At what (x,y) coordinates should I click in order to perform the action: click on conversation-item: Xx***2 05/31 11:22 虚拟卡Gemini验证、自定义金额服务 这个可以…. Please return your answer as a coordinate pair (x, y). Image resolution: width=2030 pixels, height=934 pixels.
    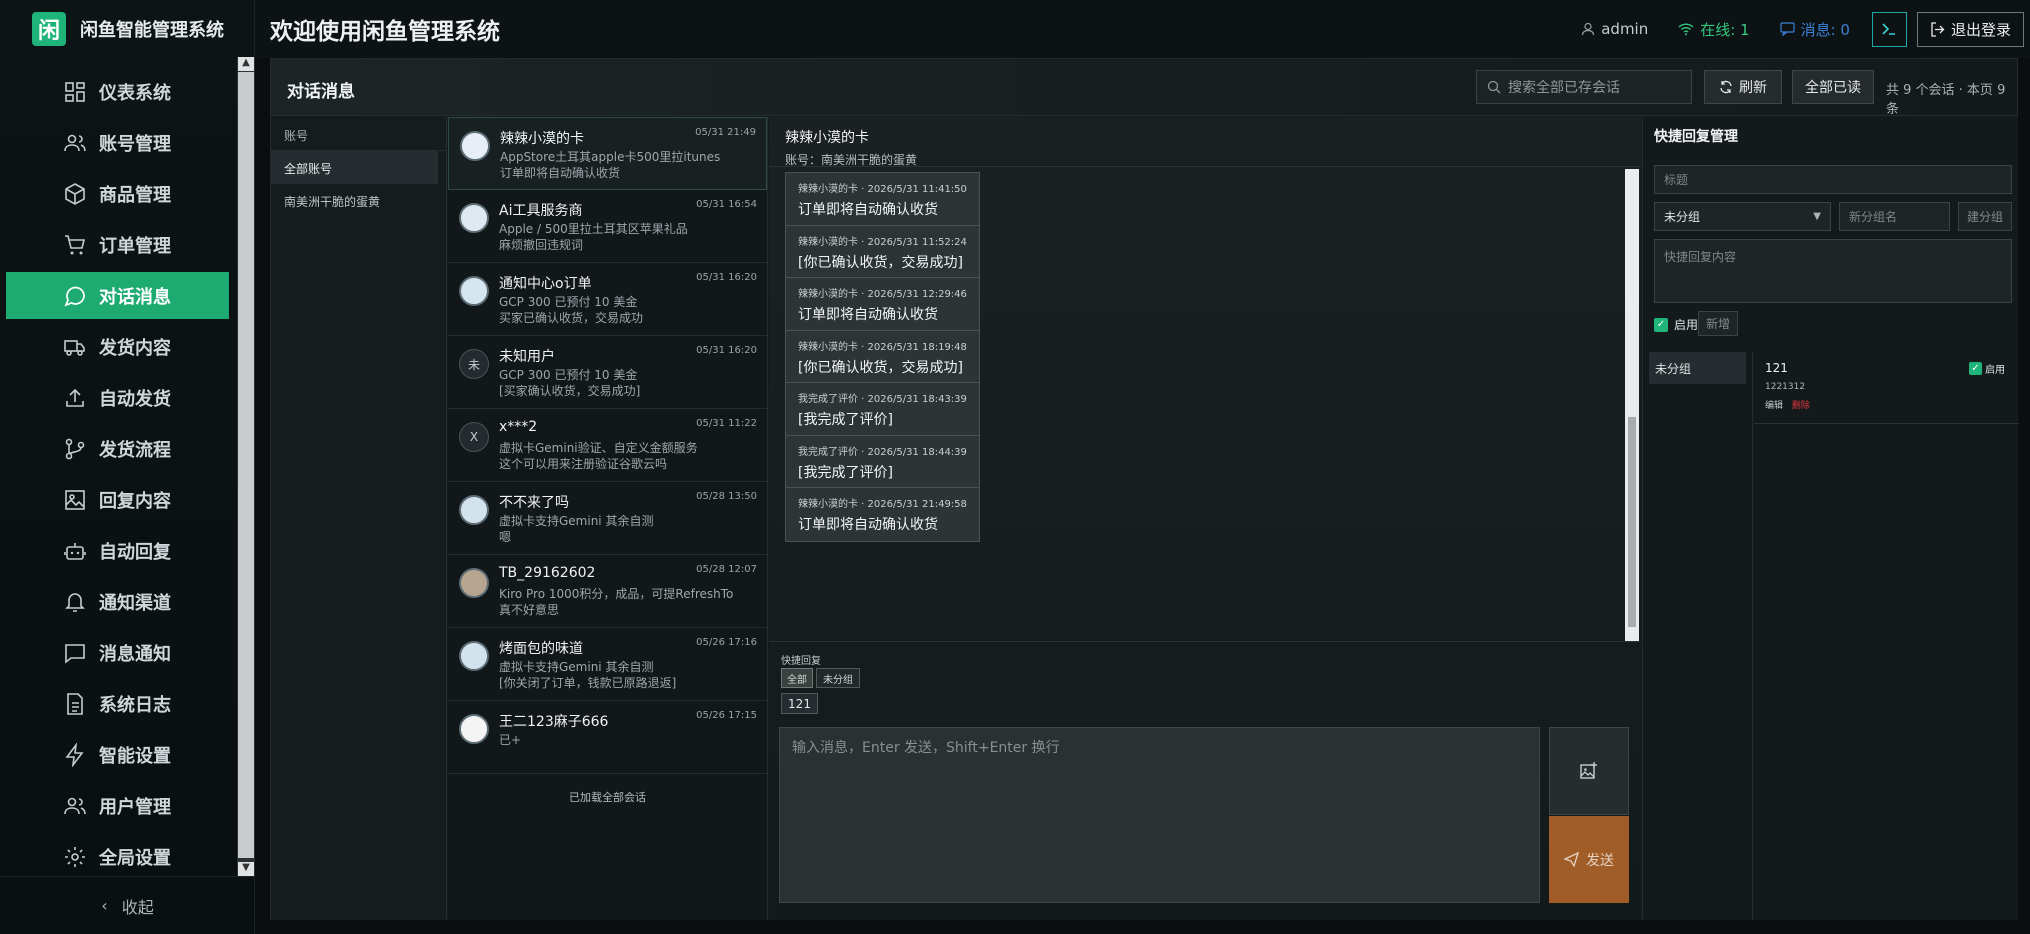
    Looking at the image, I should click on (607, 445).